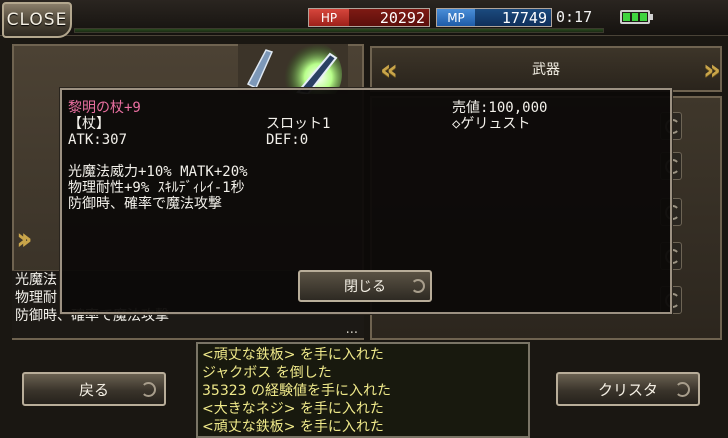 This screenshot has width=728, height=438. Describe the element at coordinates (389, 69) in the screenshot. I see `category-prev-arrow-icon: «` at that location.